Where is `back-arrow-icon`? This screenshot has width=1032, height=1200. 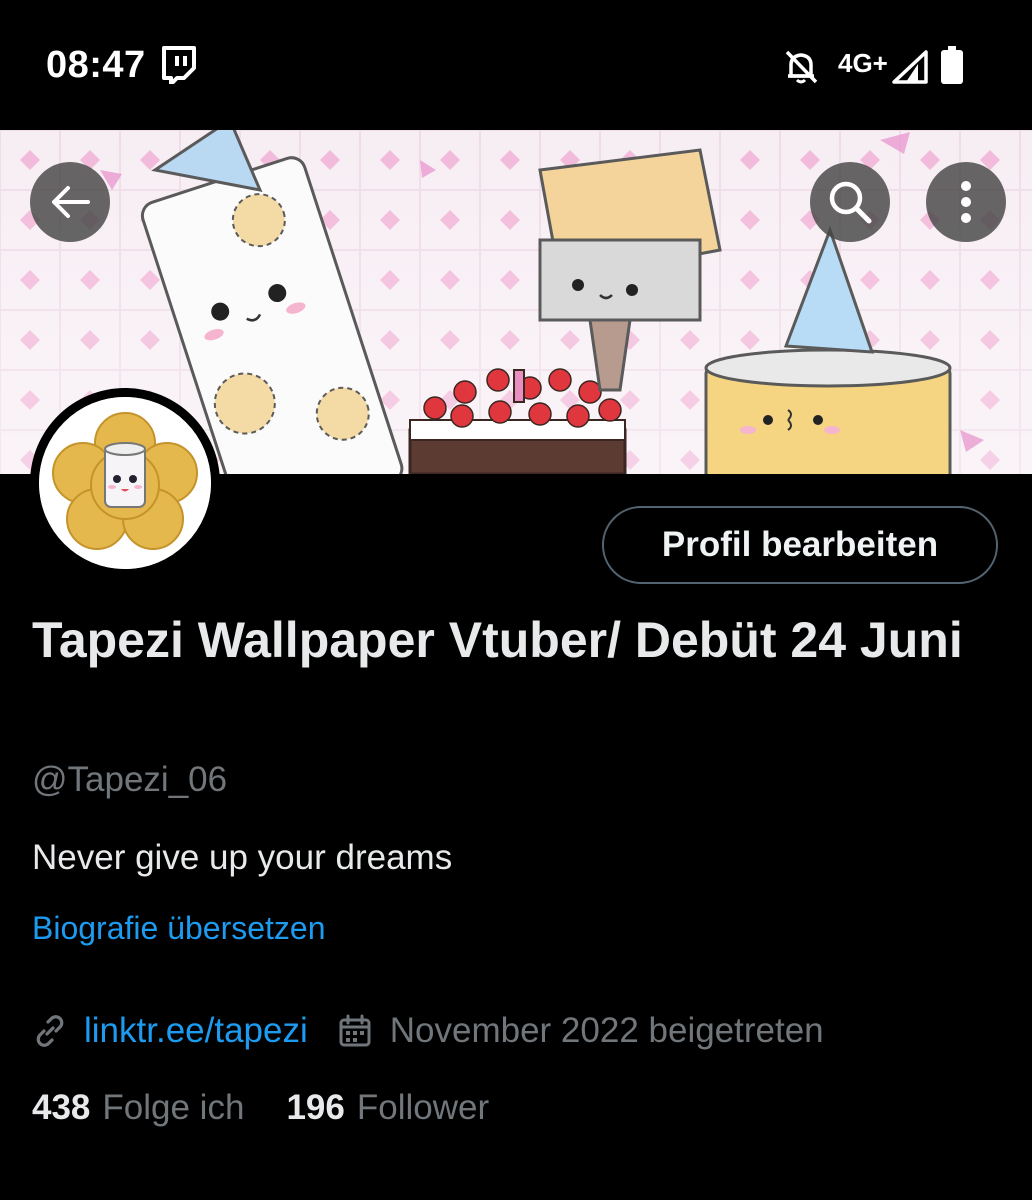 back-arrow-icon is located at coordinates (71, 202).